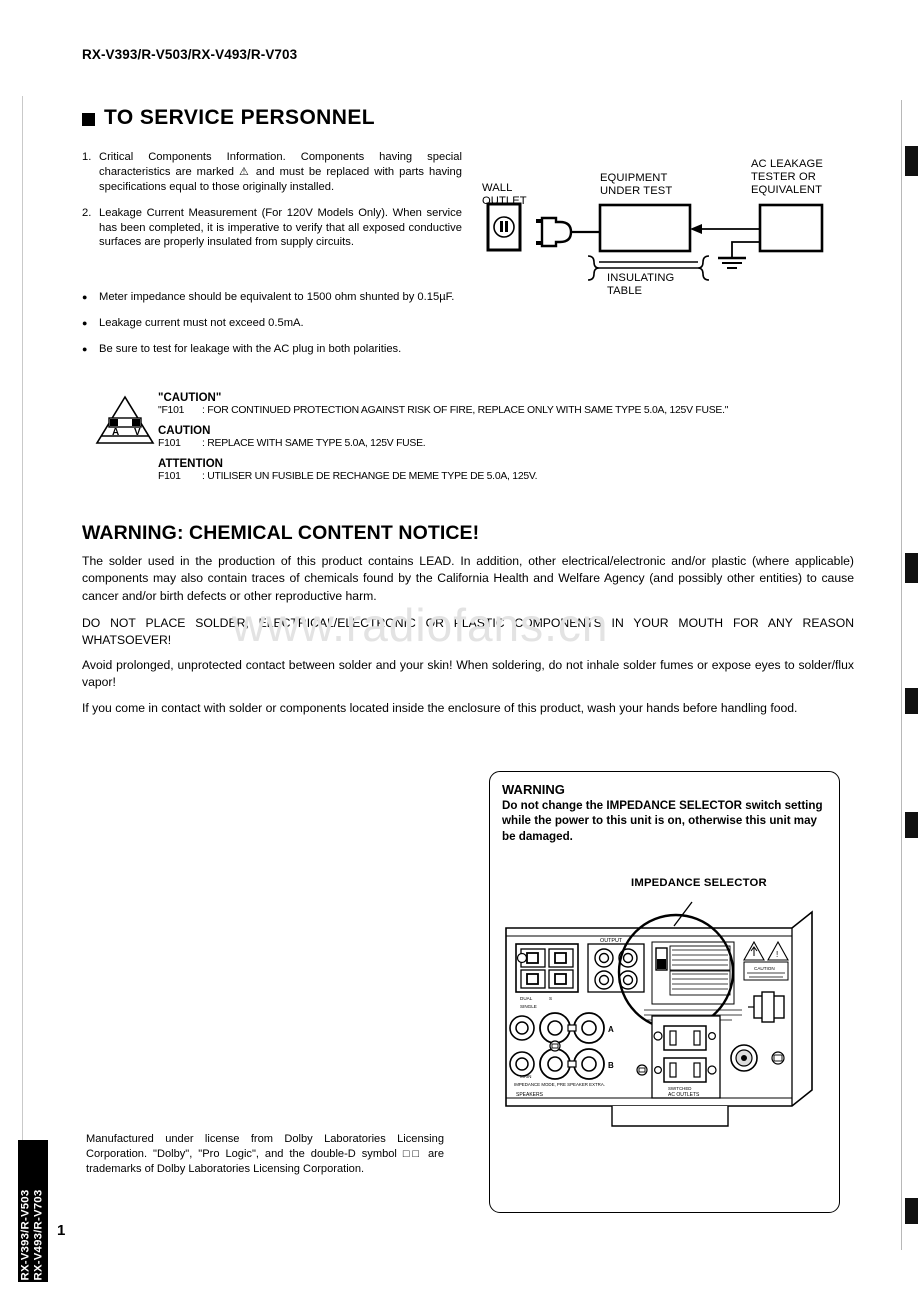  I want to click on svg-text: S, so click(550, 998).